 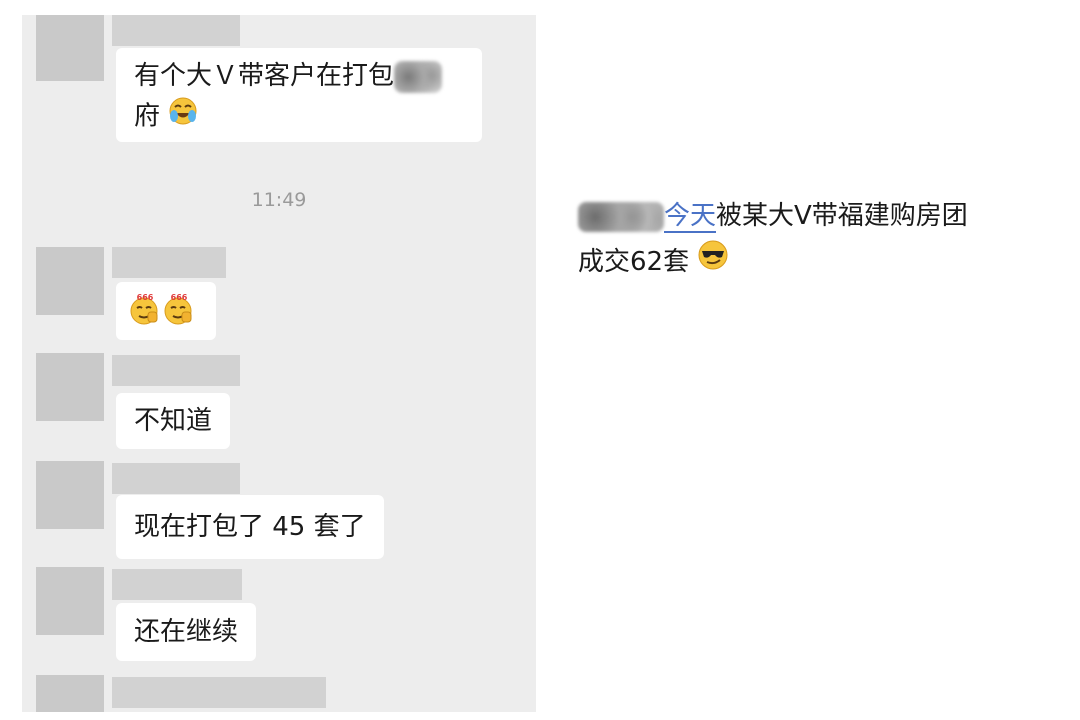 What do you see at coordinates (279, 200) in the screenshot?
I see `timestamp: 11:49` at bounding box center [279, 200].